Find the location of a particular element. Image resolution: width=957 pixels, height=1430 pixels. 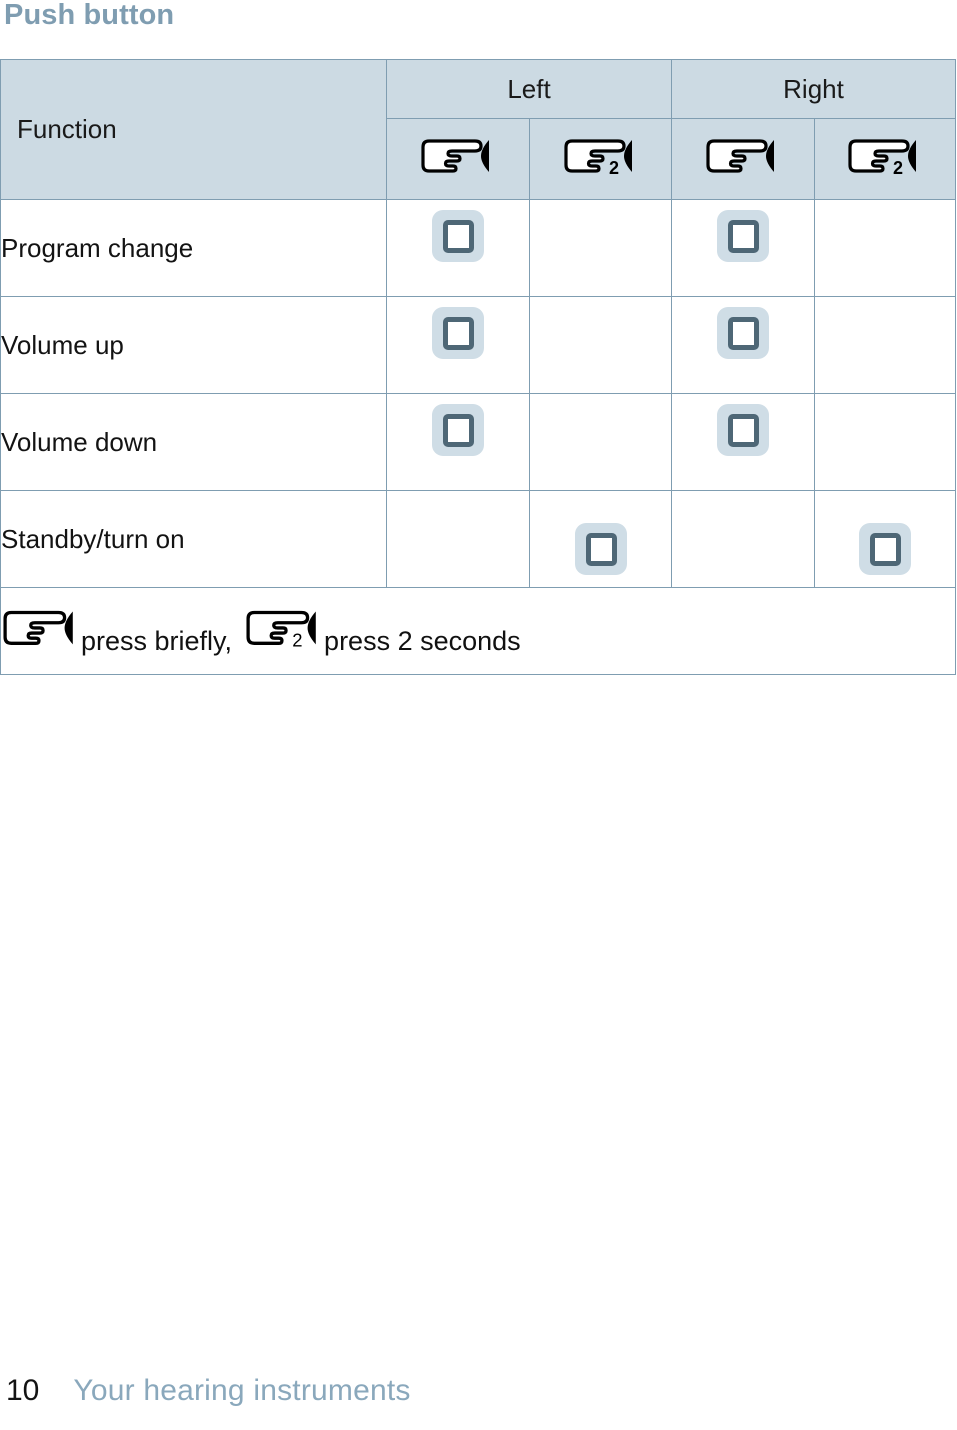

footnote-legend: press briefly, 2 press 2 seconds is located at coordinates (478, 631).